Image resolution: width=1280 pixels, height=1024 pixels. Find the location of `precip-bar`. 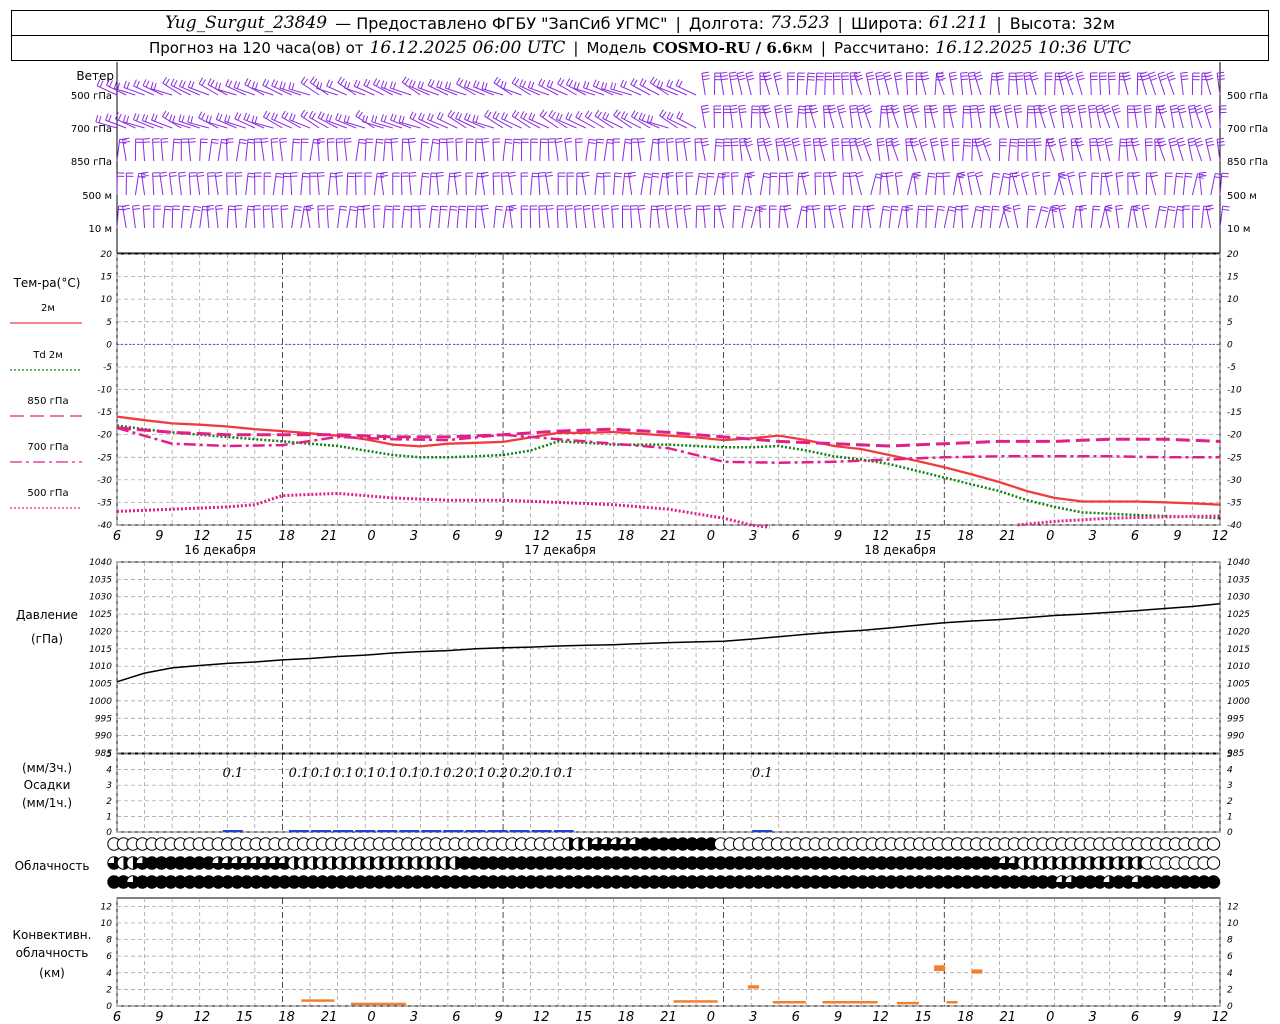

precip-bar is located at coordinates (431, 831).